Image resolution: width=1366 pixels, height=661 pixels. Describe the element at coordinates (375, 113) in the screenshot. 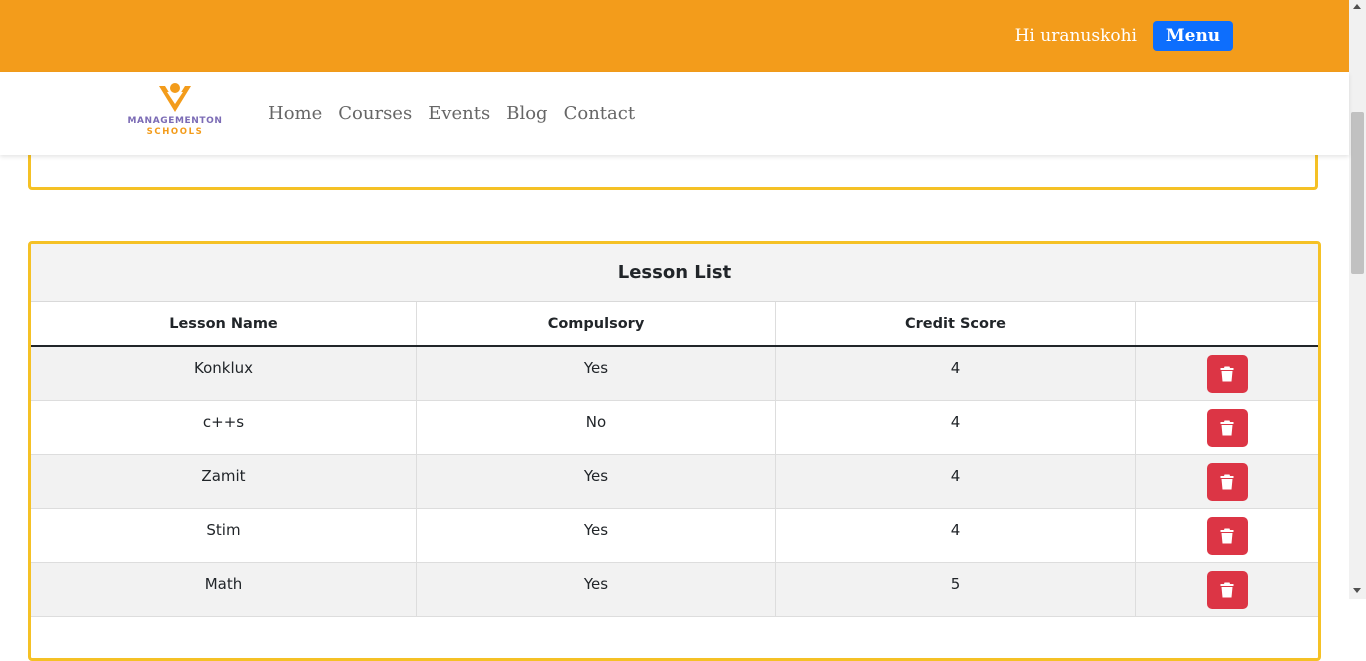

I see `nav-link-courses: Courses` at that location.